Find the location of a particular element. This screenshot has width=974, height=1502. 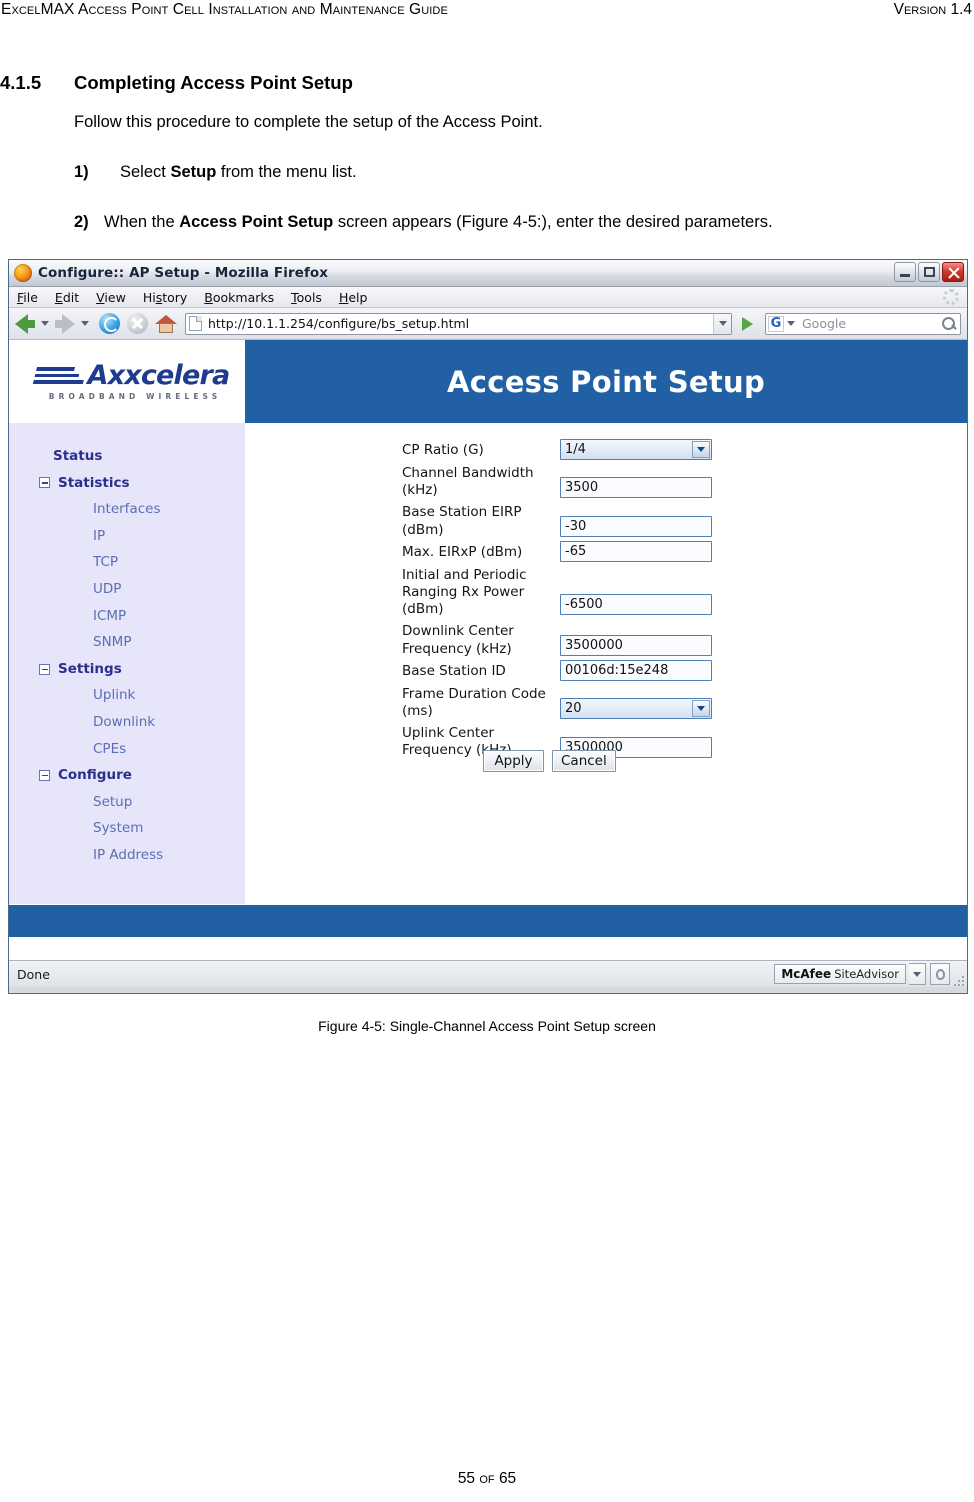

page-footer-bar is located at coordinates (488, 920).